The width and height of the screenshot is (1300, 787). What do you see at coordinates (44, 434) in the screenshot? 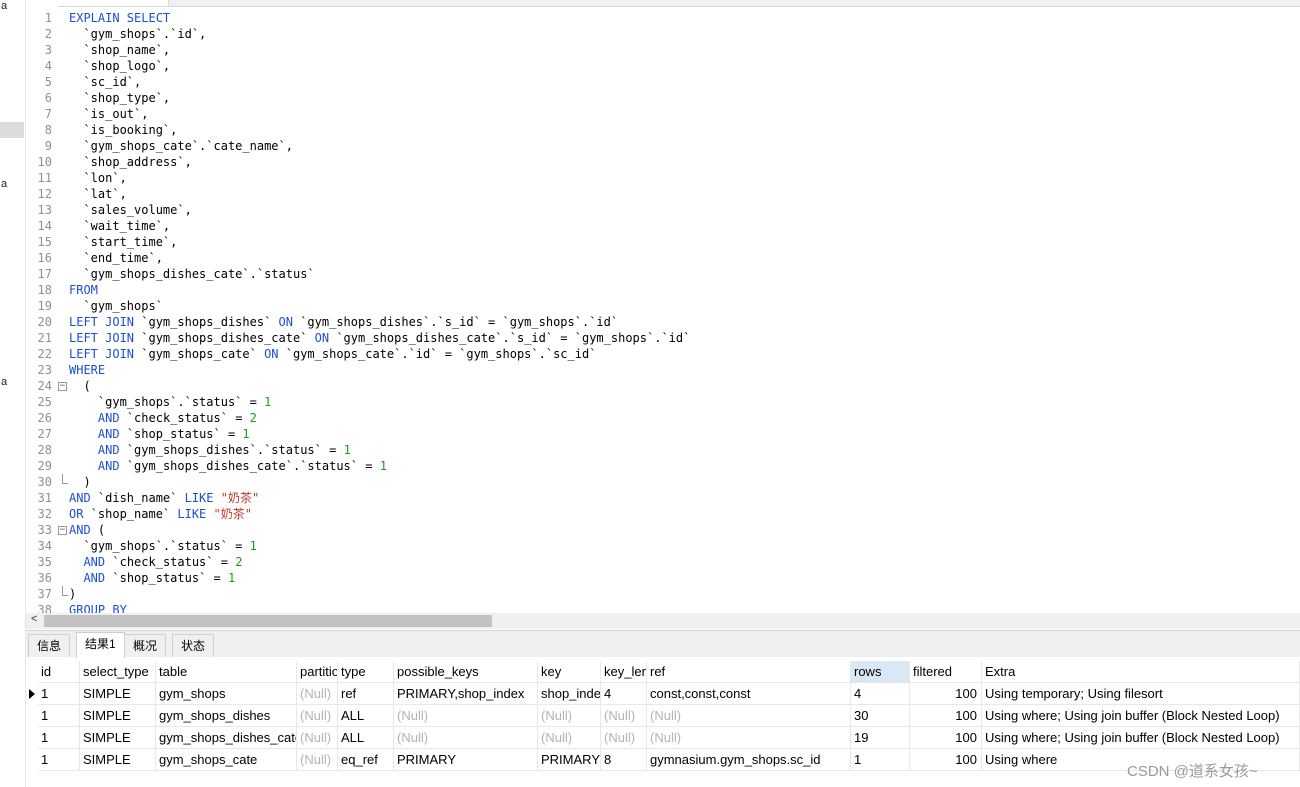
I see `line-number: 27` at bounding box center [44, 434].